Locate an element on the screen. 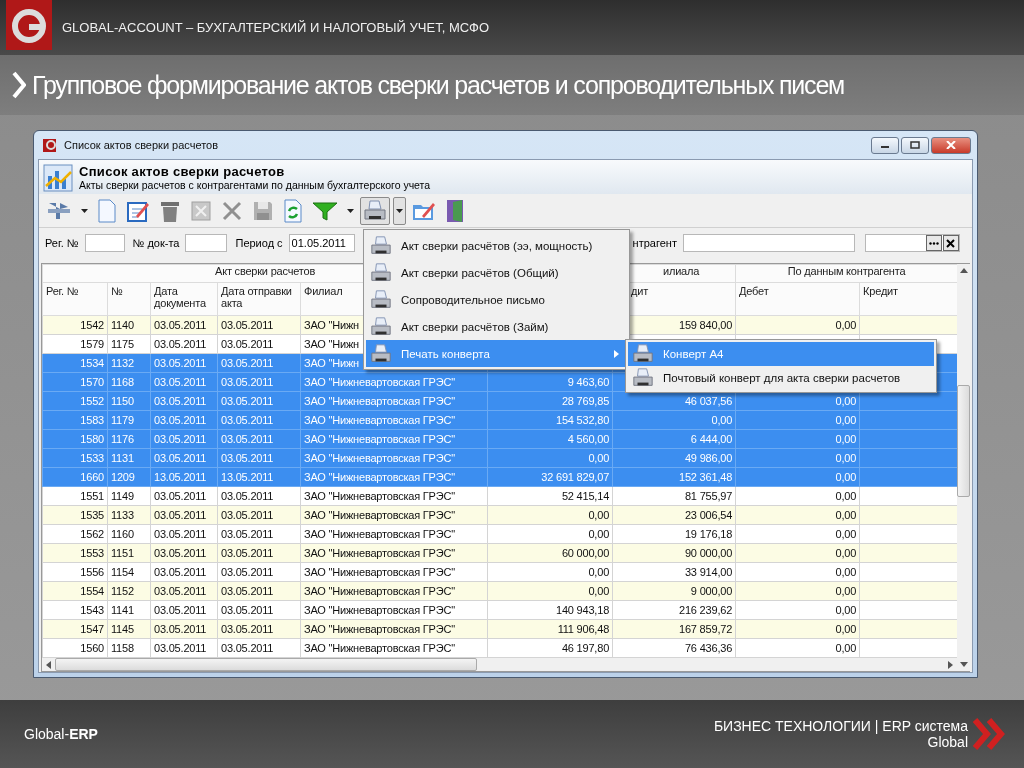 The width and height of the screenshot is (1024, 768). column-header: Дата отправки акта is located at coordinates (259, 299).